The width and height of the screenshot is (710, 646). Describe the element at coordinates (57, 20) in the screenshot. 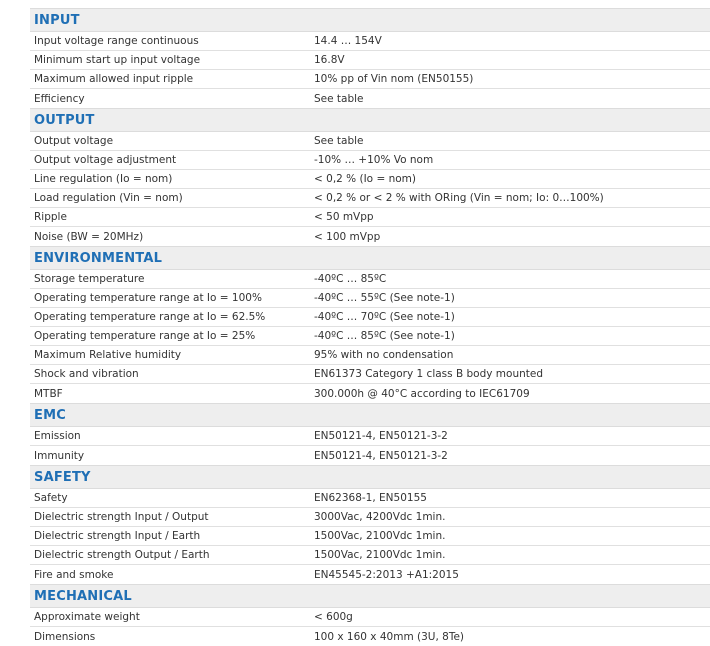

I see `section-title: INPUT` at that location.